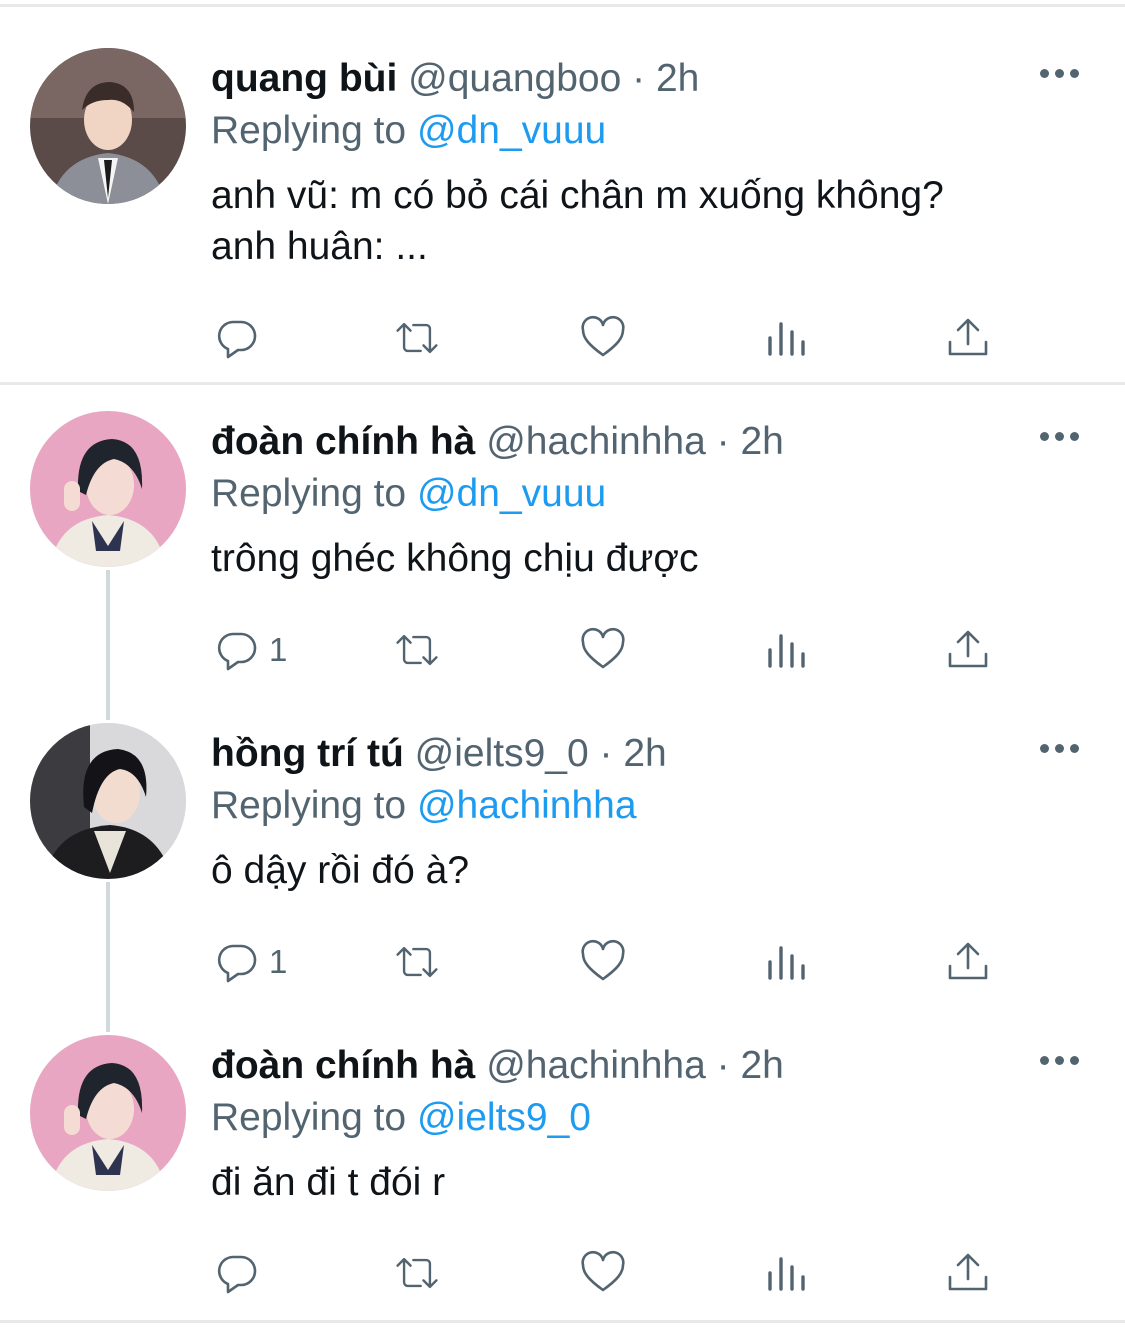 This screenshot has height=1327, width=1125. I want to click on tweet-header: quang bùi @quangboo · 2h, so click(455, 79).